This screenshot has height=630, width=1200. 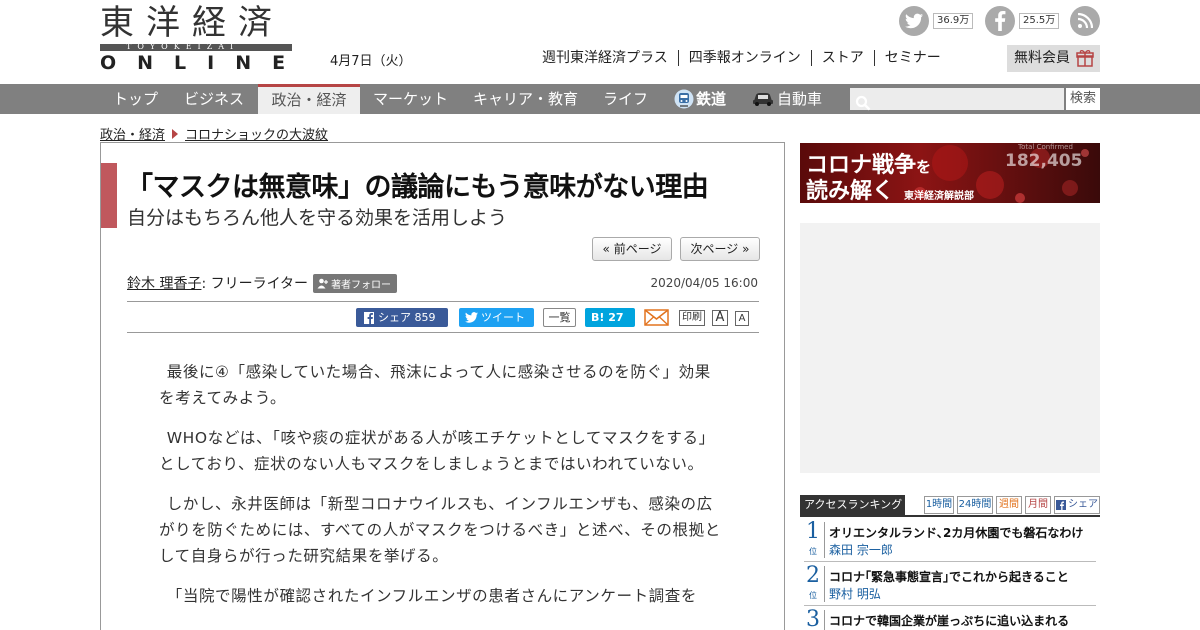 I want to click on rank-article-author: 森田 宗一郎, so click(x=861, y=549).